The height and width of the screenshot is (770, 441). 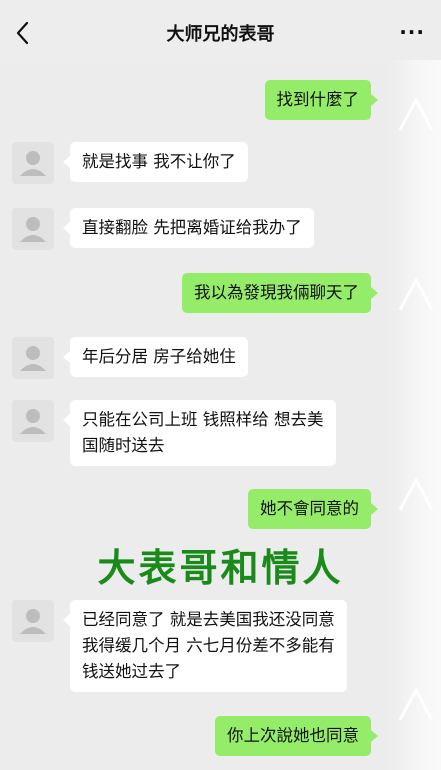 I want to click on message-line: 已经同意了 就是去美国我还没同意, so click(x=208, y=619).